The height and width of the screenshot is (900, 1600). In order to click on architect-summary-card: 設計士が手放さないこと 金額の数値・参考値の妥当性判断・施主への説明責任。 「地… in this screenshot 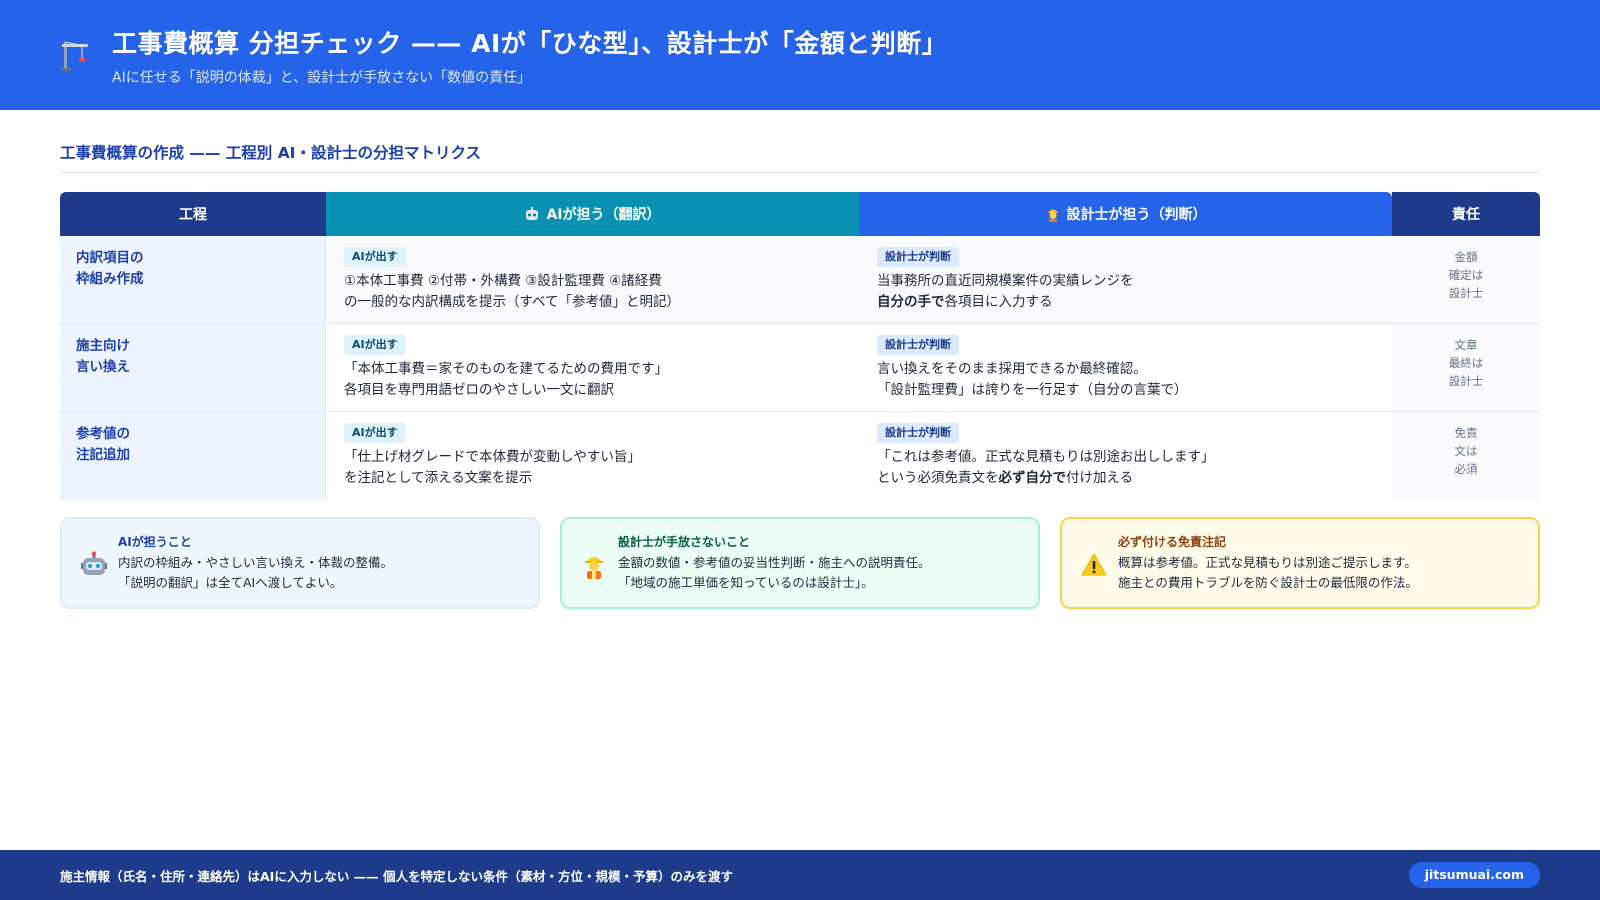, I will do `click(800, 563)`.